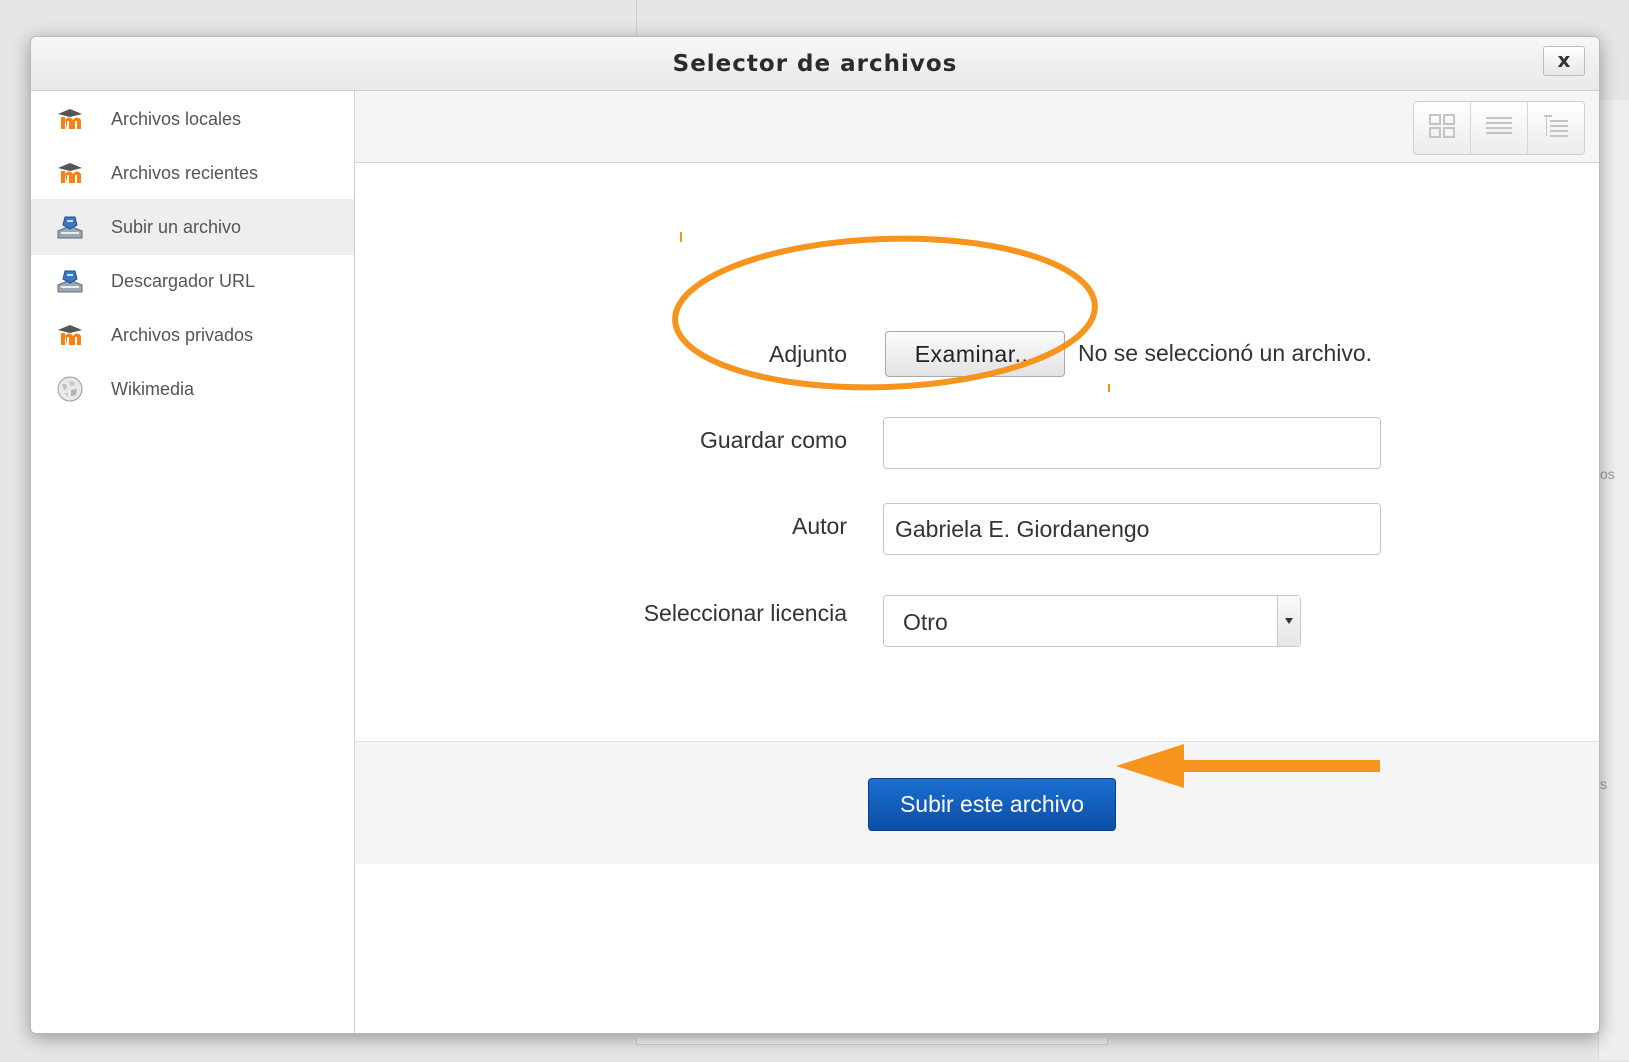 This screenshot has height=1062, width=1629. I want to click on form-footer: Subir este archivo, so click(977, 802).